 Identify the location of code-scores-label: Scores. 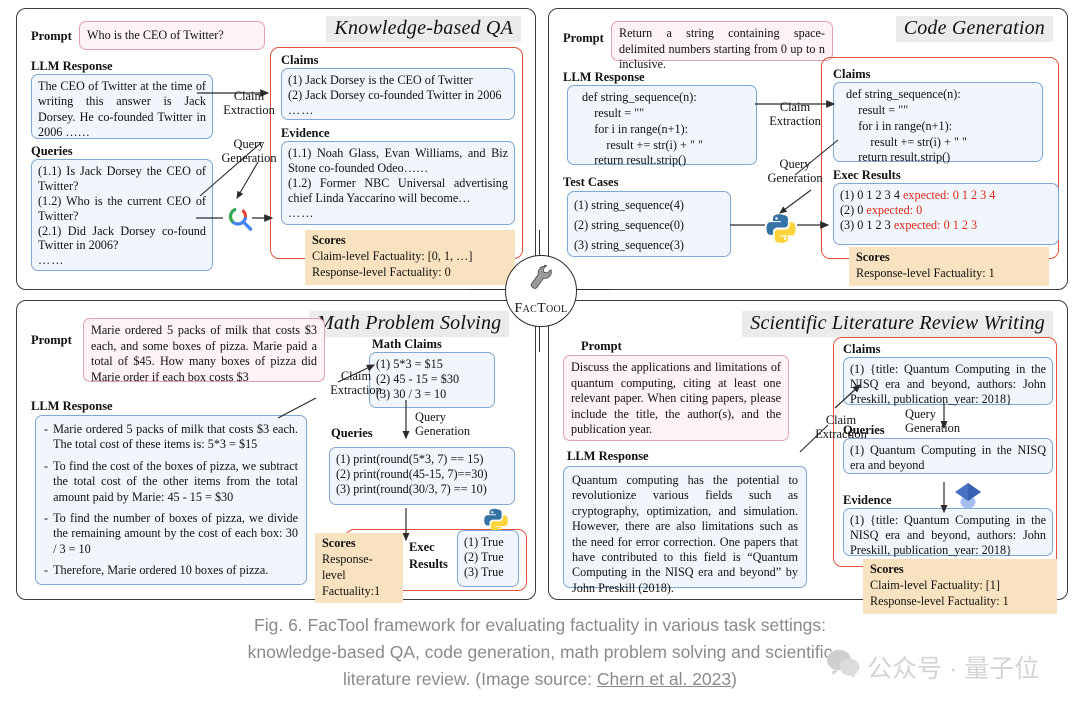
(873, 257).